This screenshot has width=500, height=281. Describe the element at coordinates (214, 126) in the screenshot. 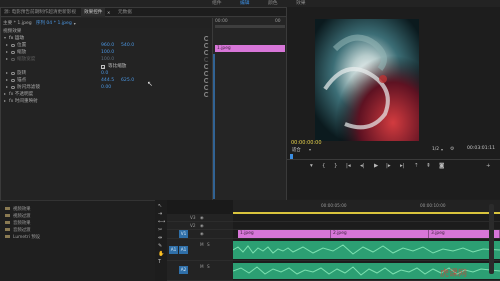

I see `effect-timeline-playhead` at that location.